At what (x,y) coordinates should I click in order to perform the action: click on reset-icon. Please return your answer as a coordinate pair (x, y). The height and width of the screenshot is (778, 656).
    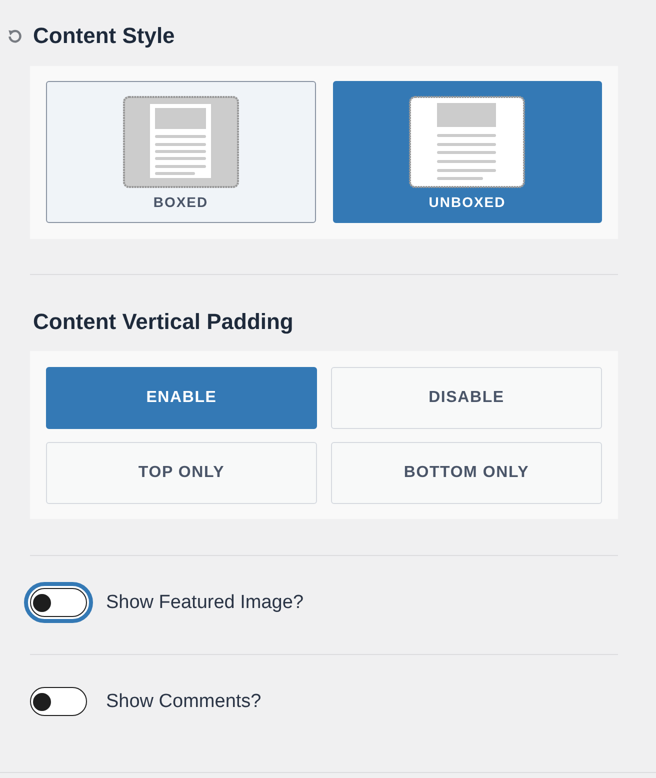
    Looking at the image, I should click on (15, 36).